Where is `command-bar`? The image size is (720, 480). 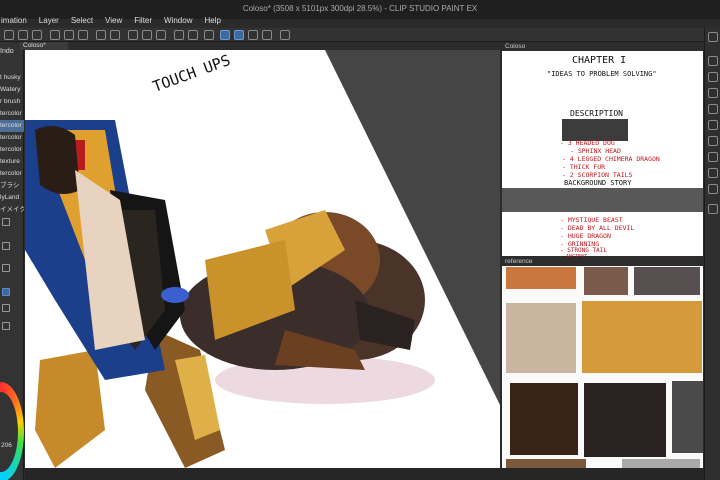 command-bar is located at coordinates (360, 35).